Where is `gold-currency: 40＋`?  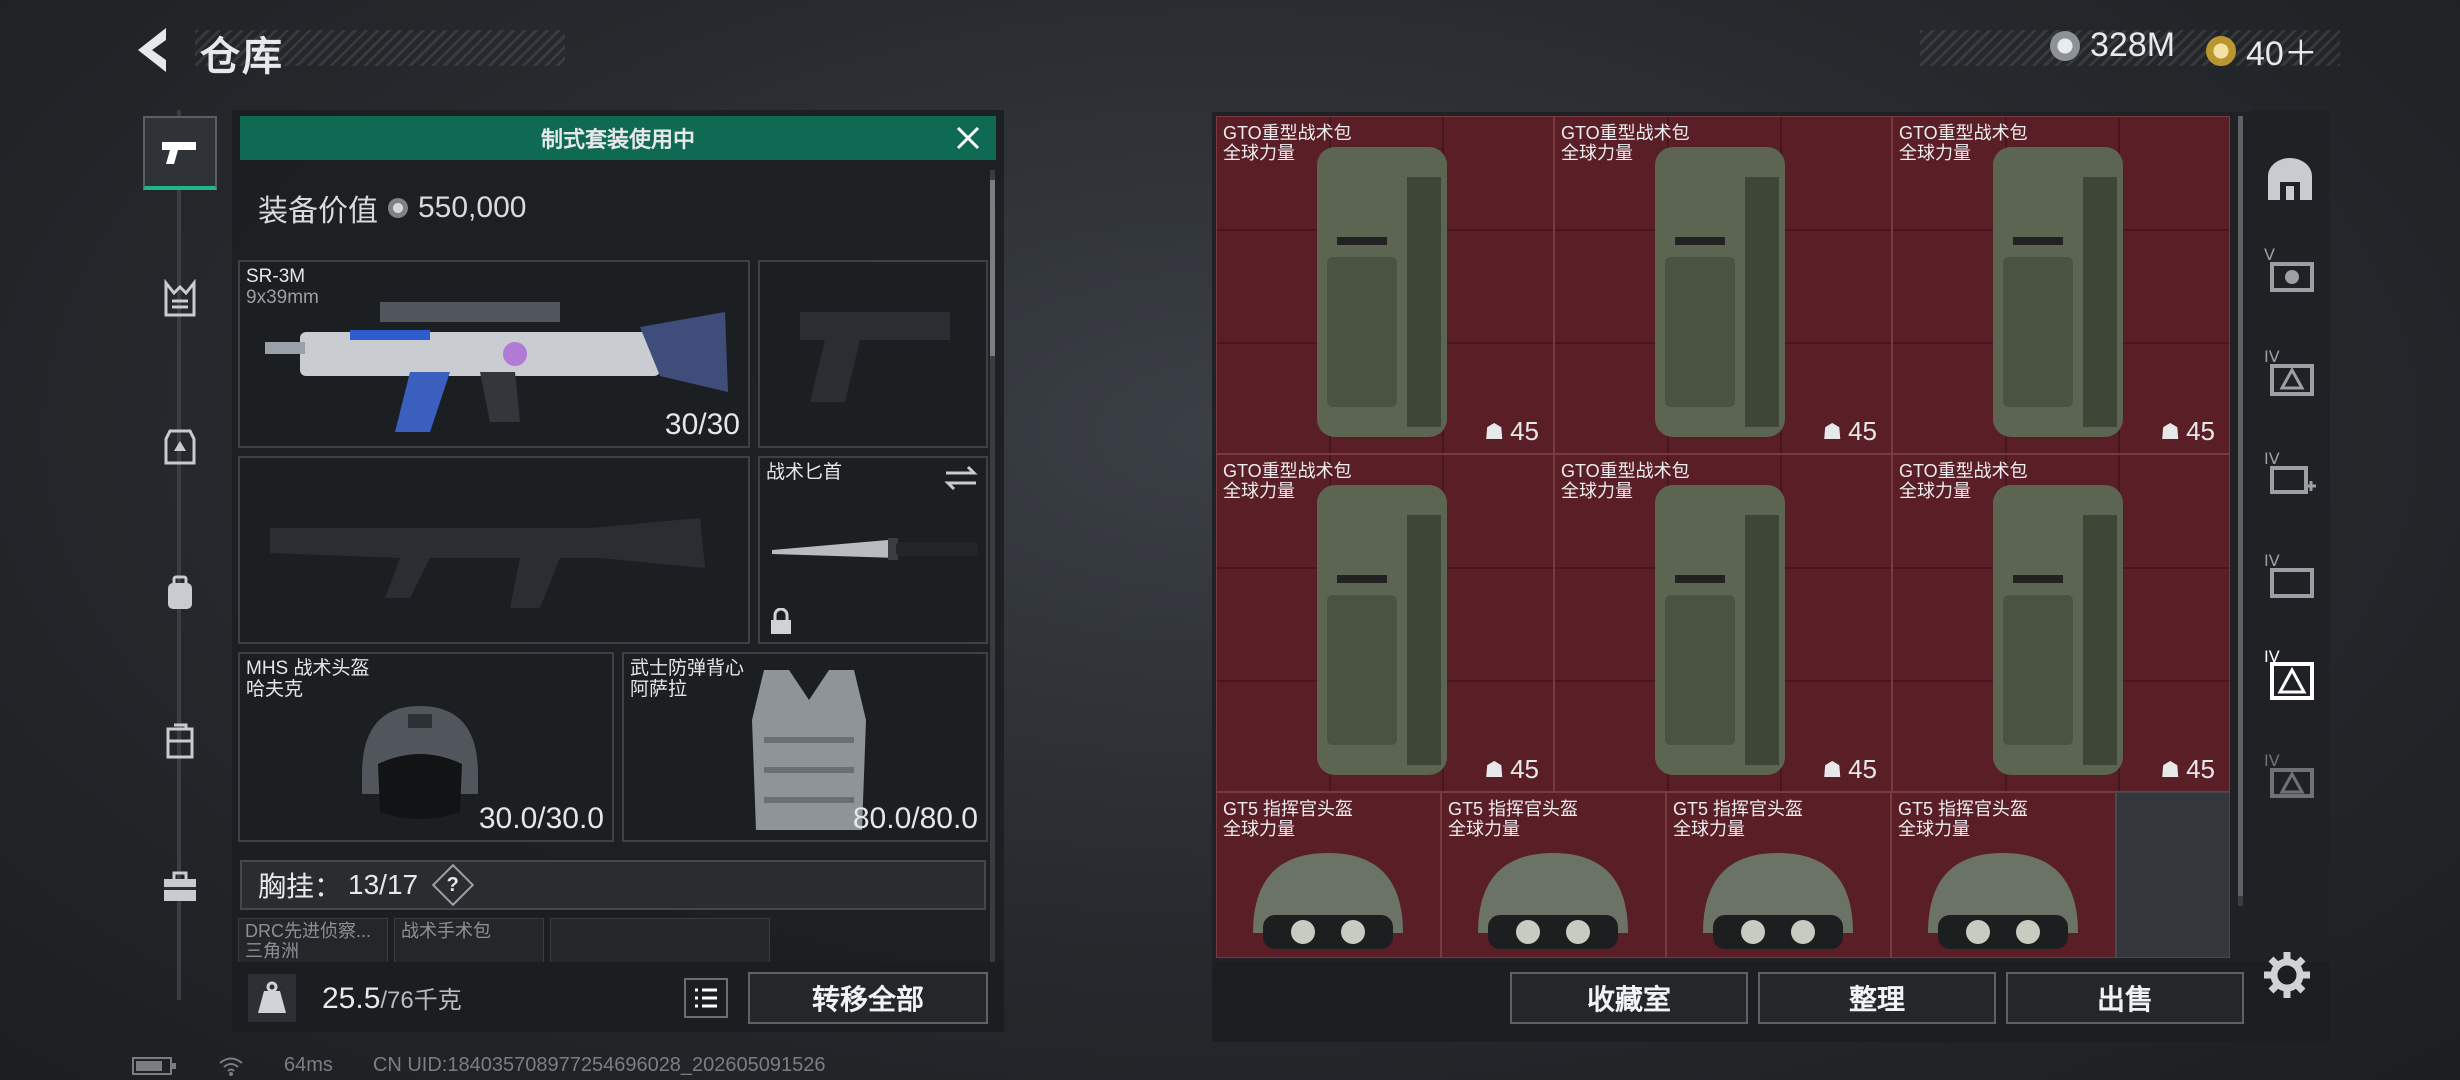 gold-currency: 40＋ is located at coordinates (2262, 50).